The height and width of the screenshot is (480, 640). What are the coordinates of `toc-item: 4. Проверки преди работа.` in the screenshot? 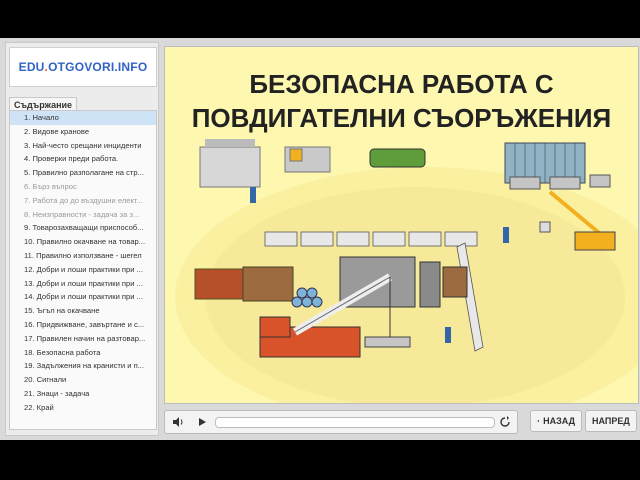 It's located at (83, 159).